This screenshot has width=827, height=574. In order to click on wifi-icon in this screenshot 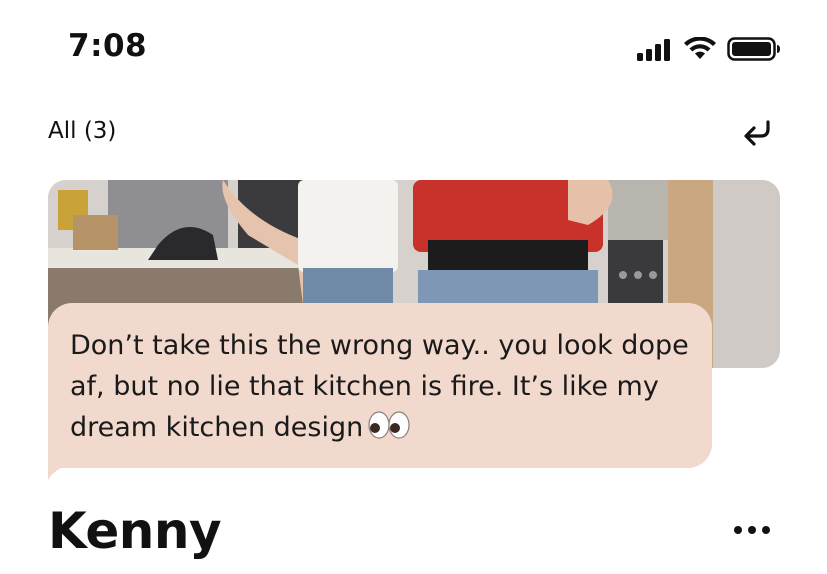, I will do `click(700, 48)`.